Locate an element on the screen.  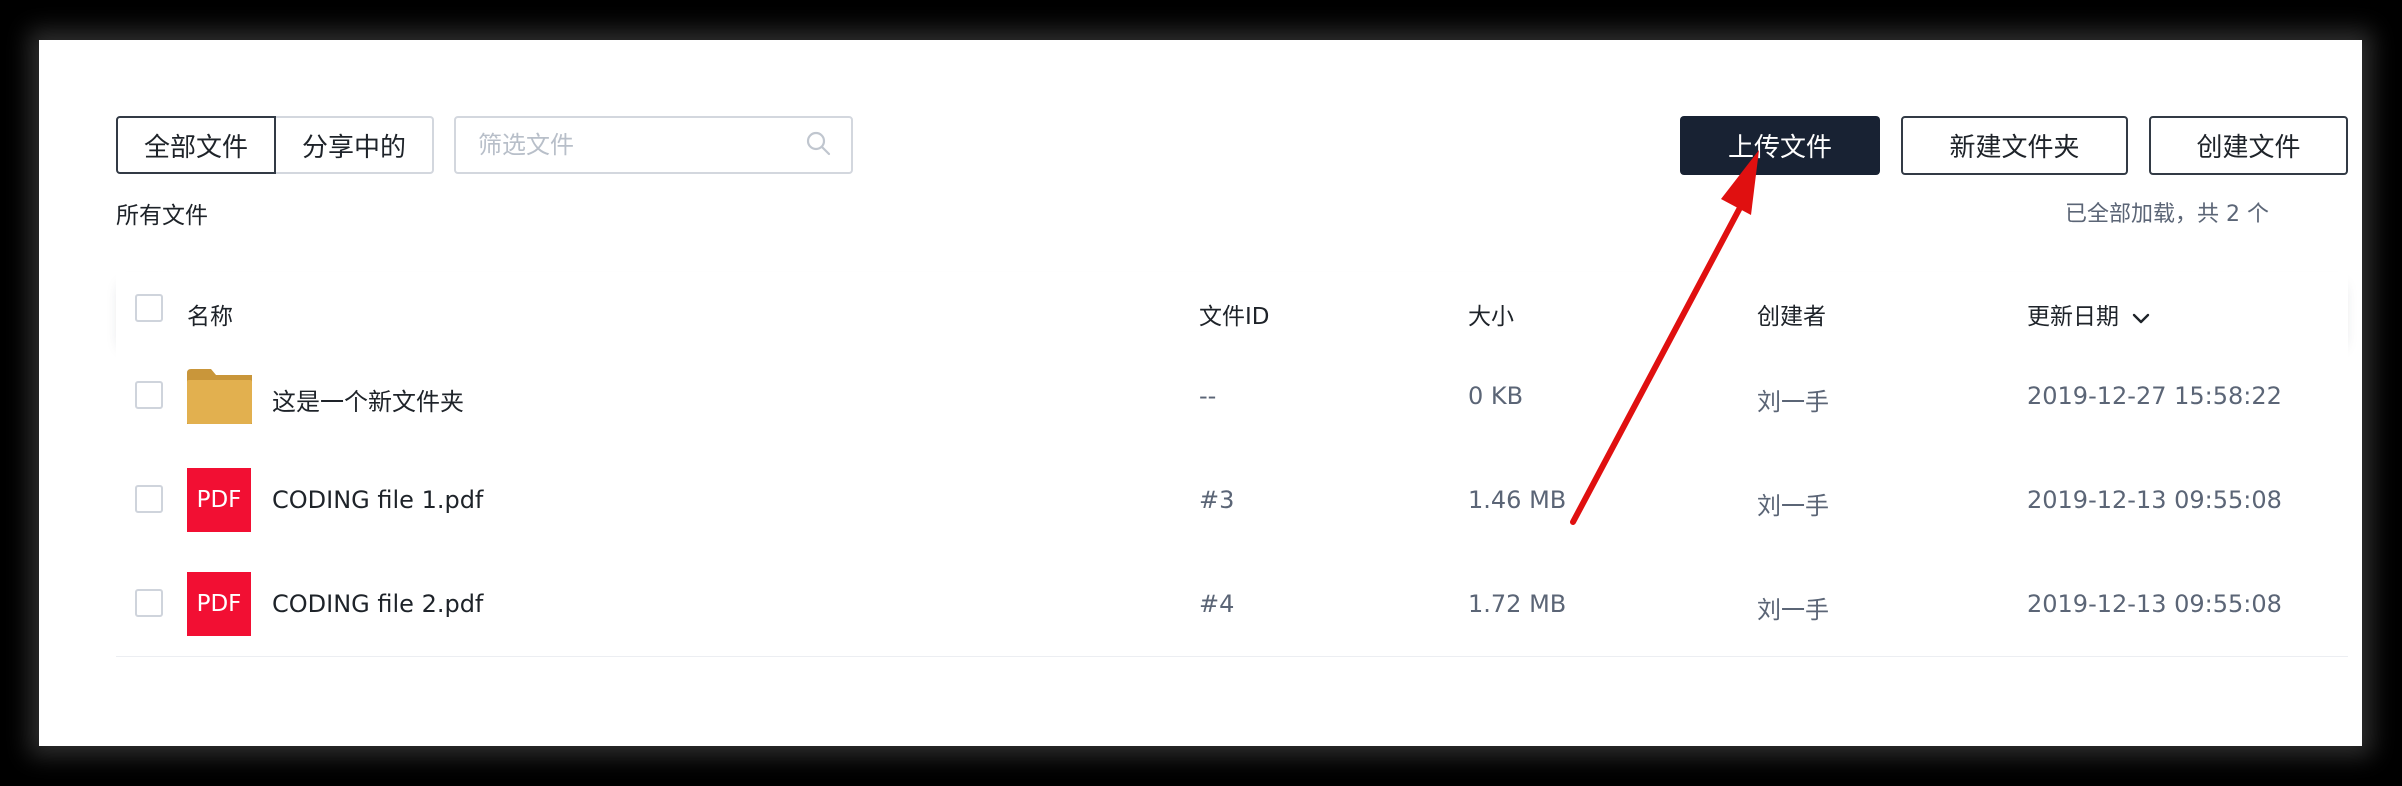
select-all-checkbox is located at coordinates (149, 308).